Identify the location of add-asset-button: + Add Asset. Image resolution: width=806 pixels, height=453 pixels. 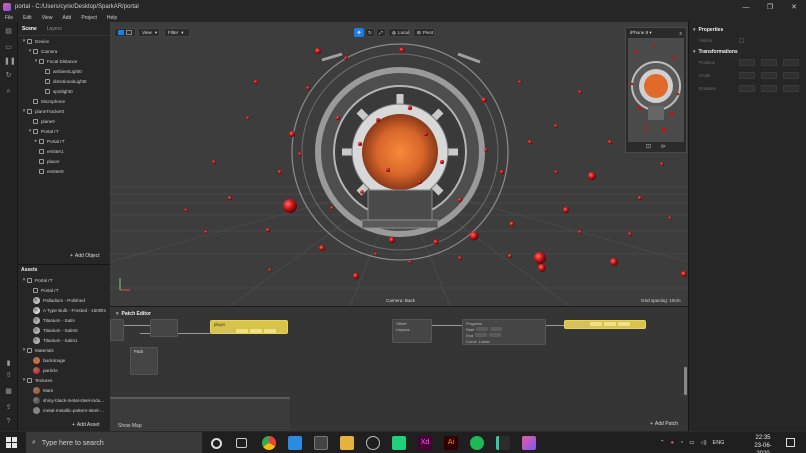
(85, 425).